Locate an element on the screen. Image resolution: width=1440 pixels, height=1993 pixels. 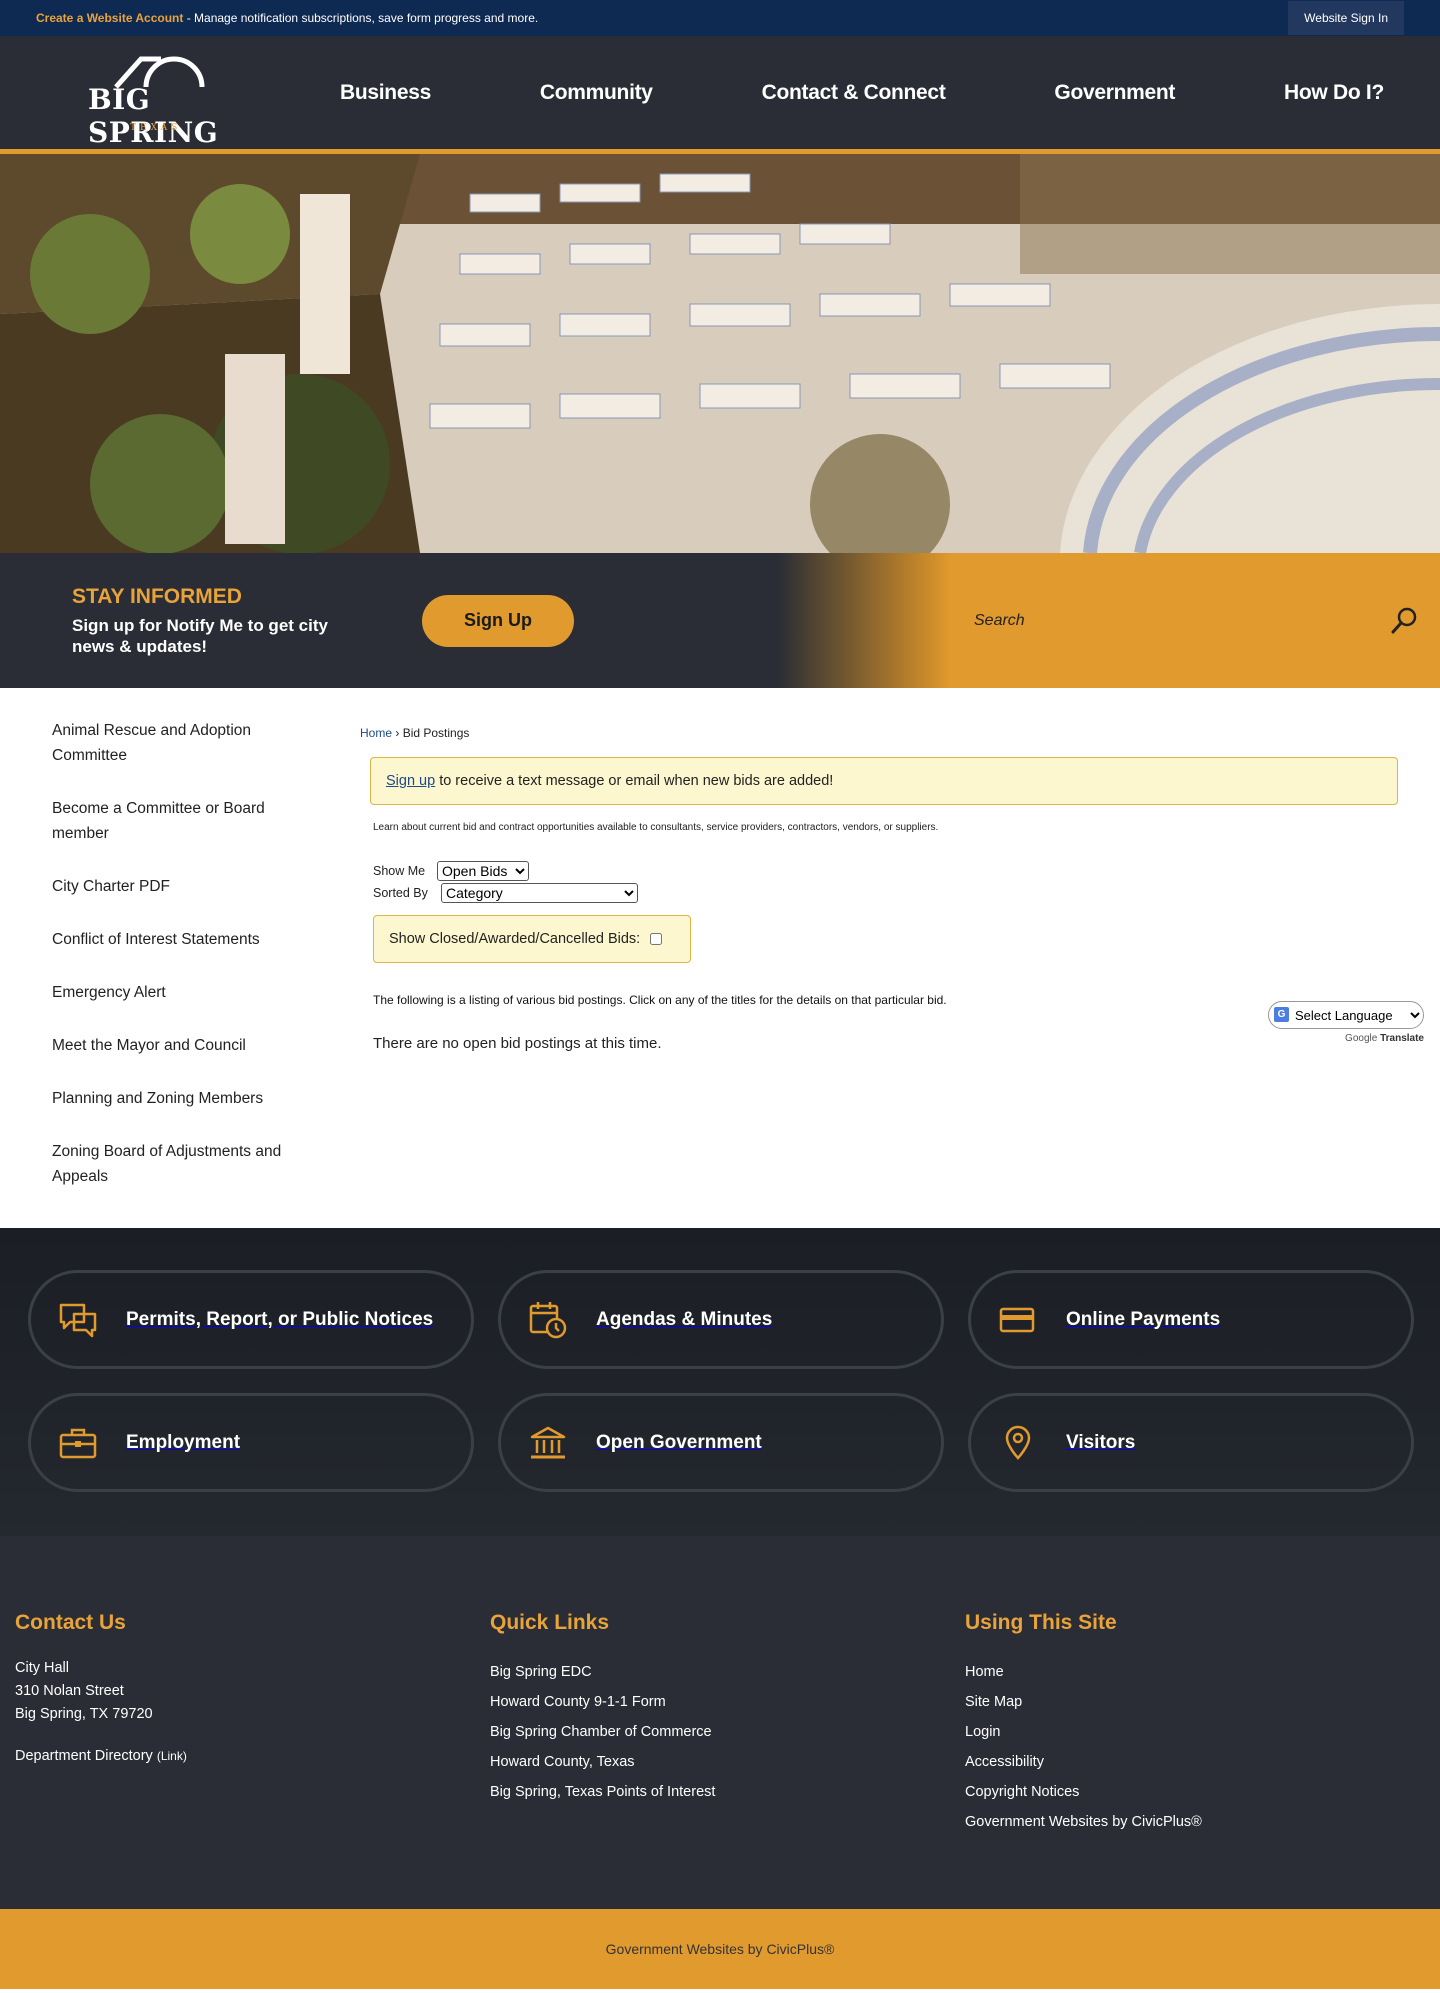
search-button is located at coordinates (1404, 621).